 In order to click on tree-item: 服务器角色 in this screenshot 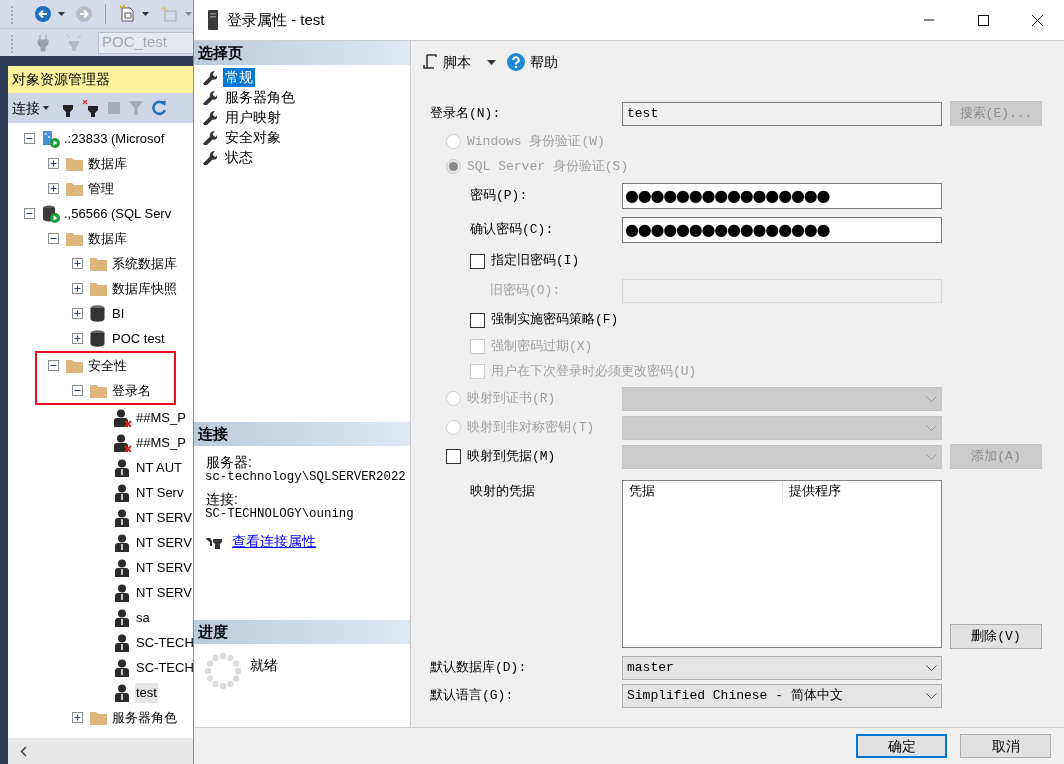, I will do `click(144, 717)`.